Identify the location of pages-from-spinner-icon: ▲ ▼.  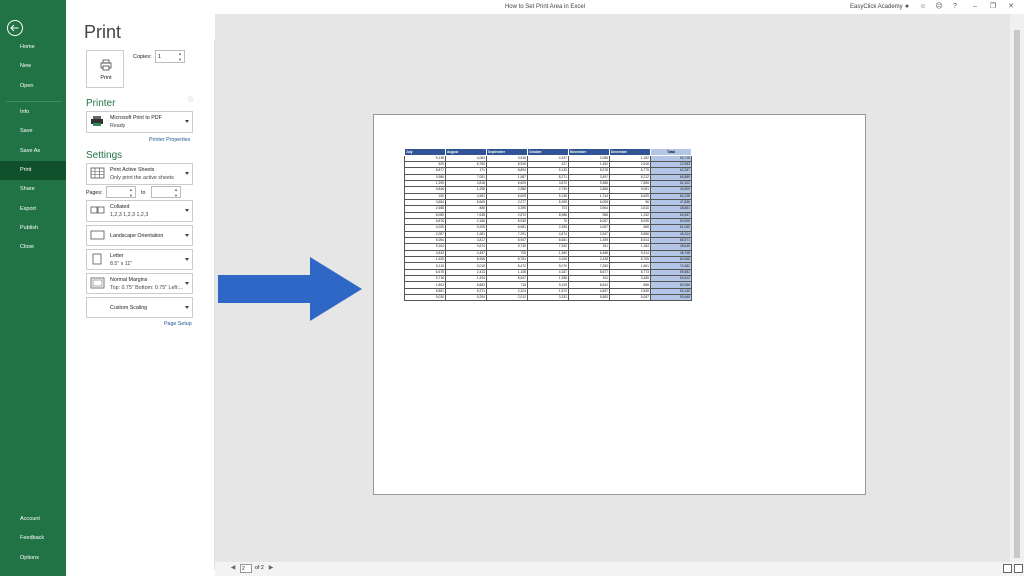
(131, 193).